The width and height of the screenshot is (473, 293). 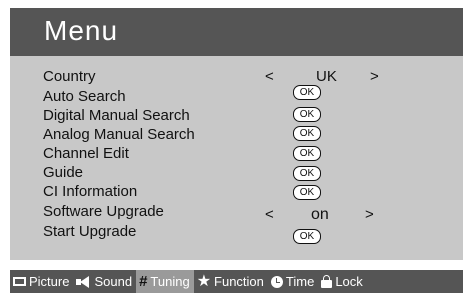 I want to click on menu-item-start-upgrade: Start Upgrade OK, so click(x=248, y=233).